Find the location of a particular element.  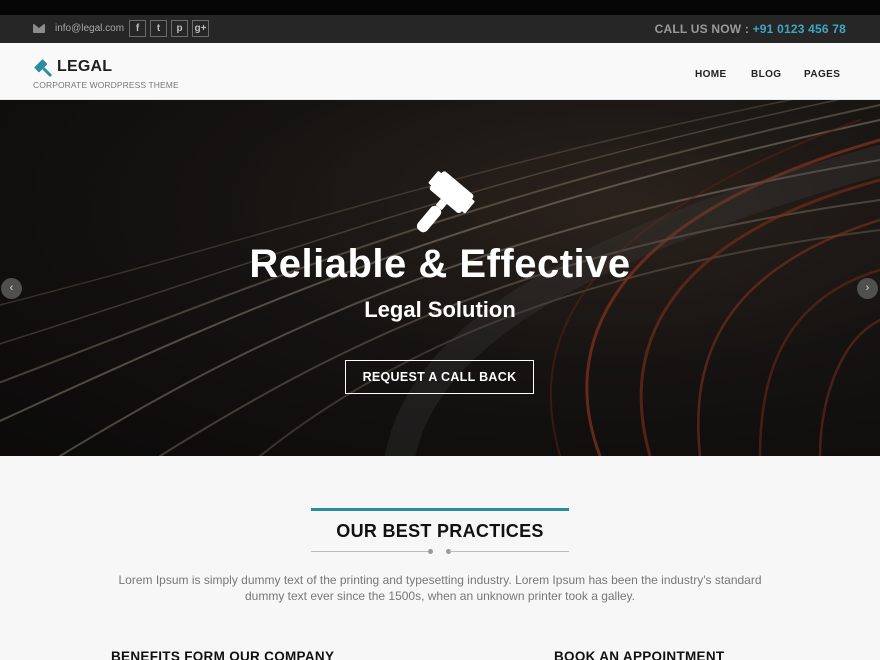

gavel-logo-icon is located at coordinates (44, 69).